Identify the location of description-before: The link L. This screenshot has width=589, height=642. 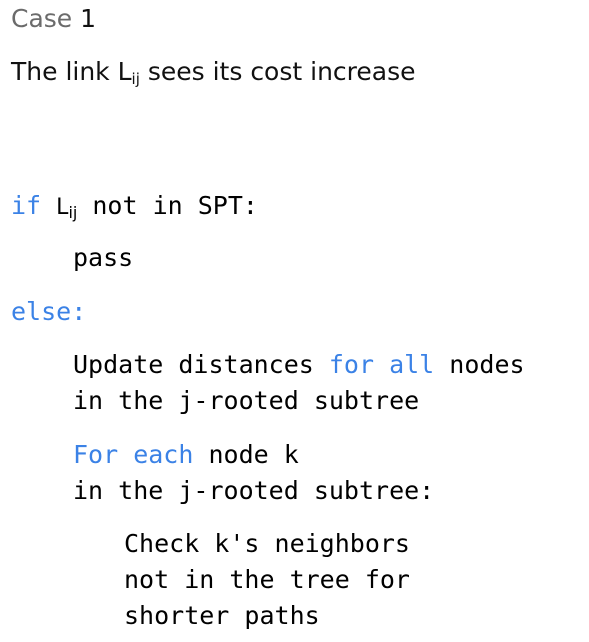
(71, 71).